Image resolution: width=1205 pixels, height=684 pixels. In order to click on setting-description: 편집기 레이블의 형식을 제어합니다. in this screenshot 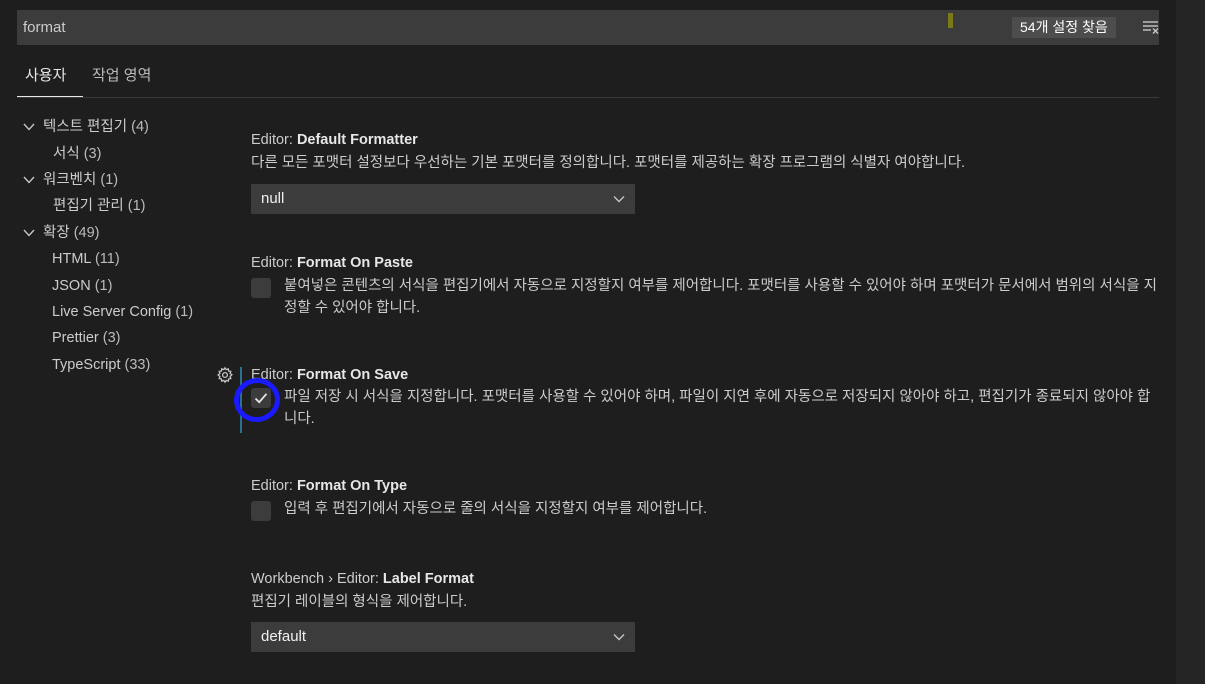, I will do `click(359, 602)`.